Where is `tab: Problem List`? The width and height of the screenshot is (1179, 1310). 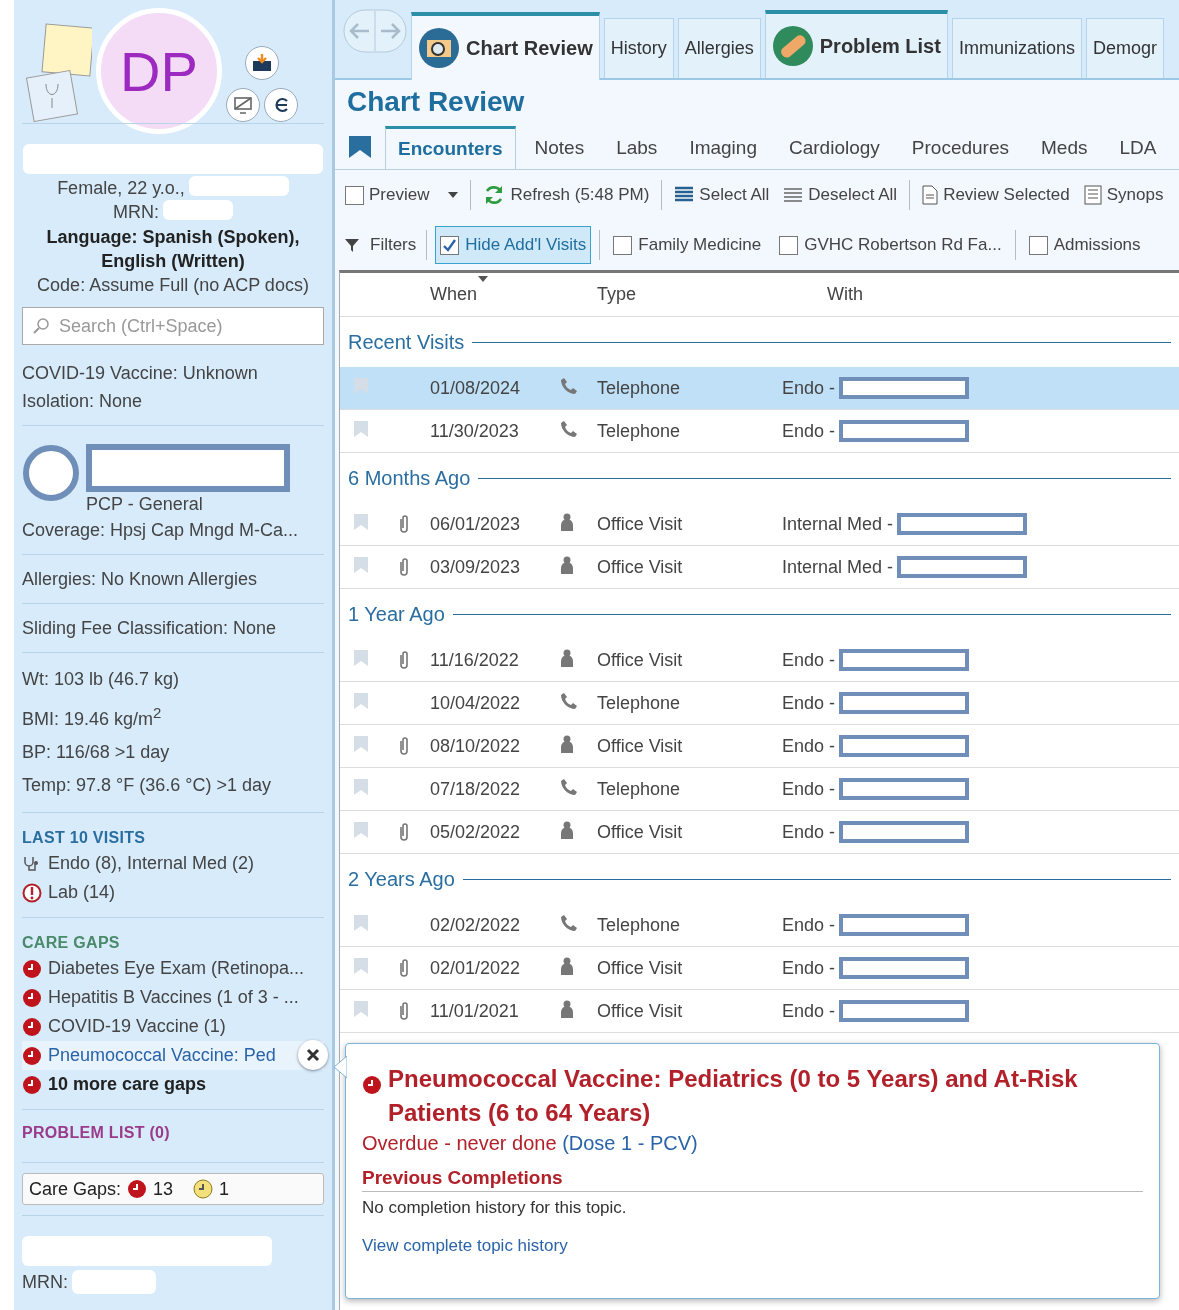 tab: Problem List is located at coordinates (856, 44).